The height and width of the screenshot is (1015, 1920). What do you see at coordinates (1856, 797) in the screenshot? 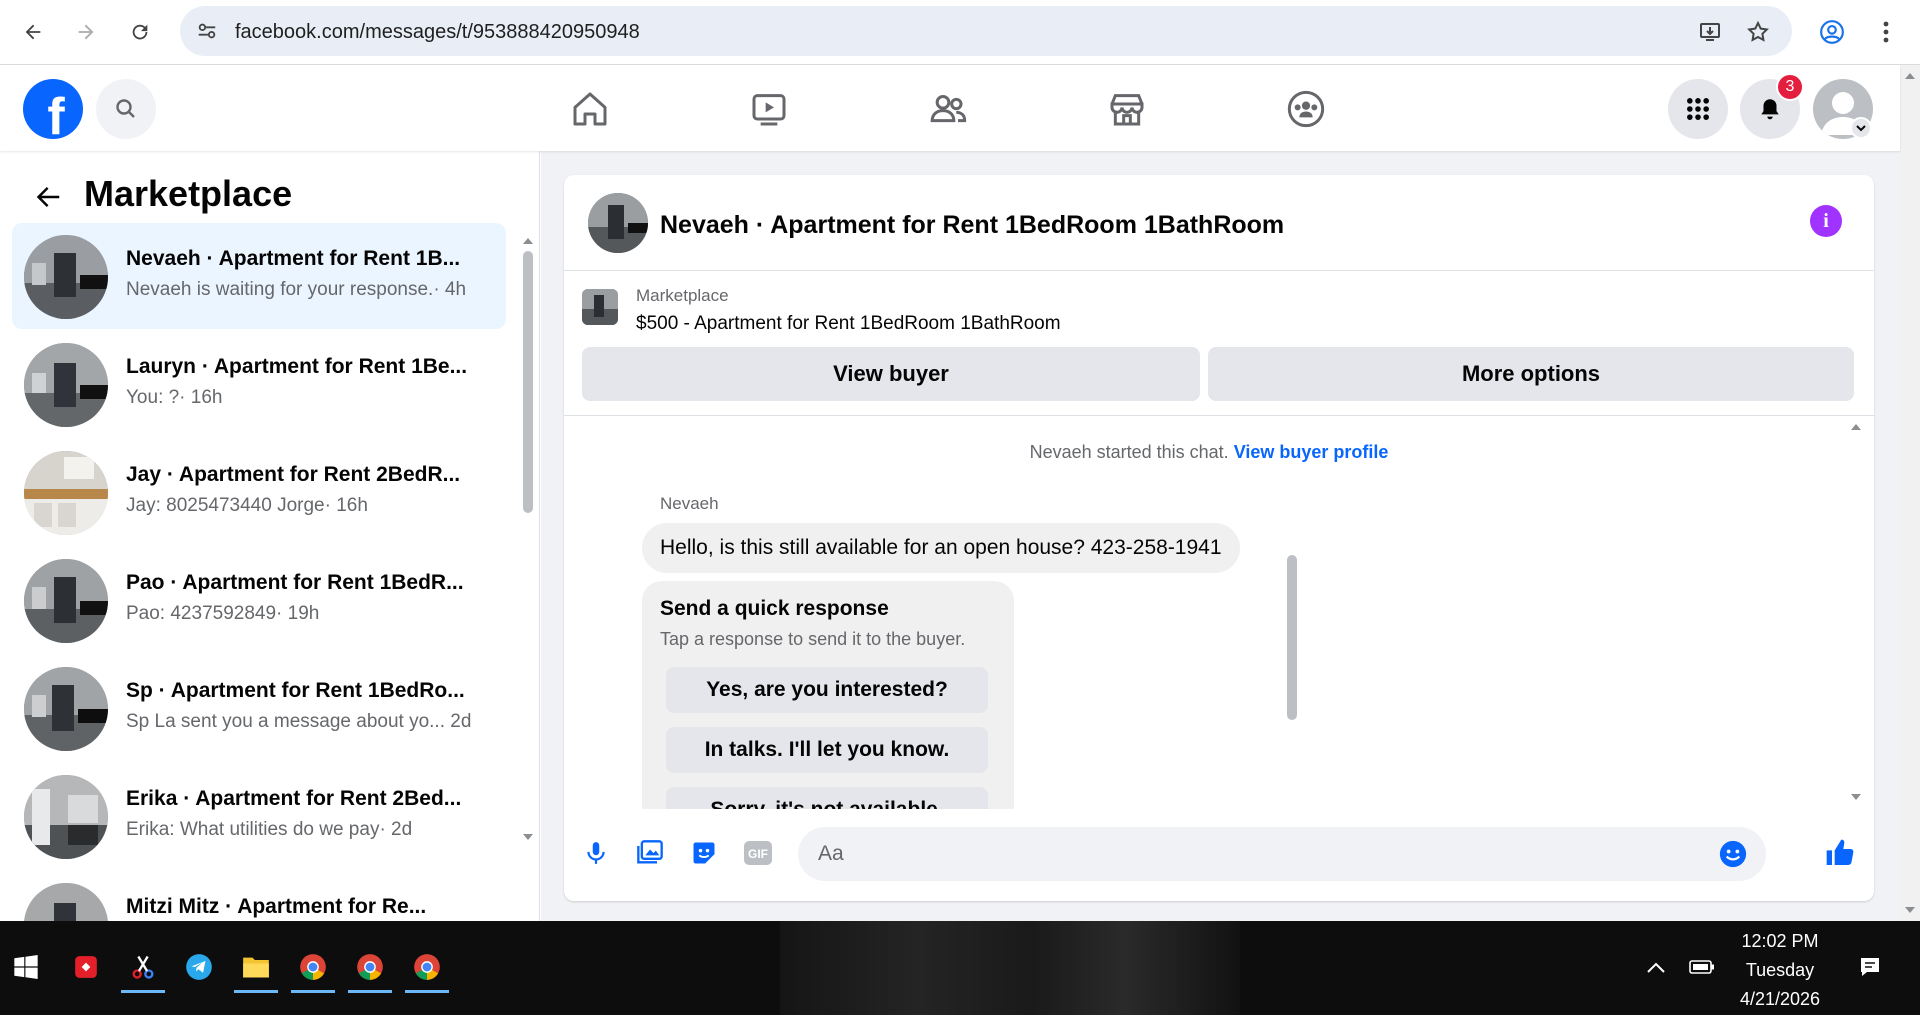
I see `scroll-down-arrow-icon` at bounding box center [1856, 797].